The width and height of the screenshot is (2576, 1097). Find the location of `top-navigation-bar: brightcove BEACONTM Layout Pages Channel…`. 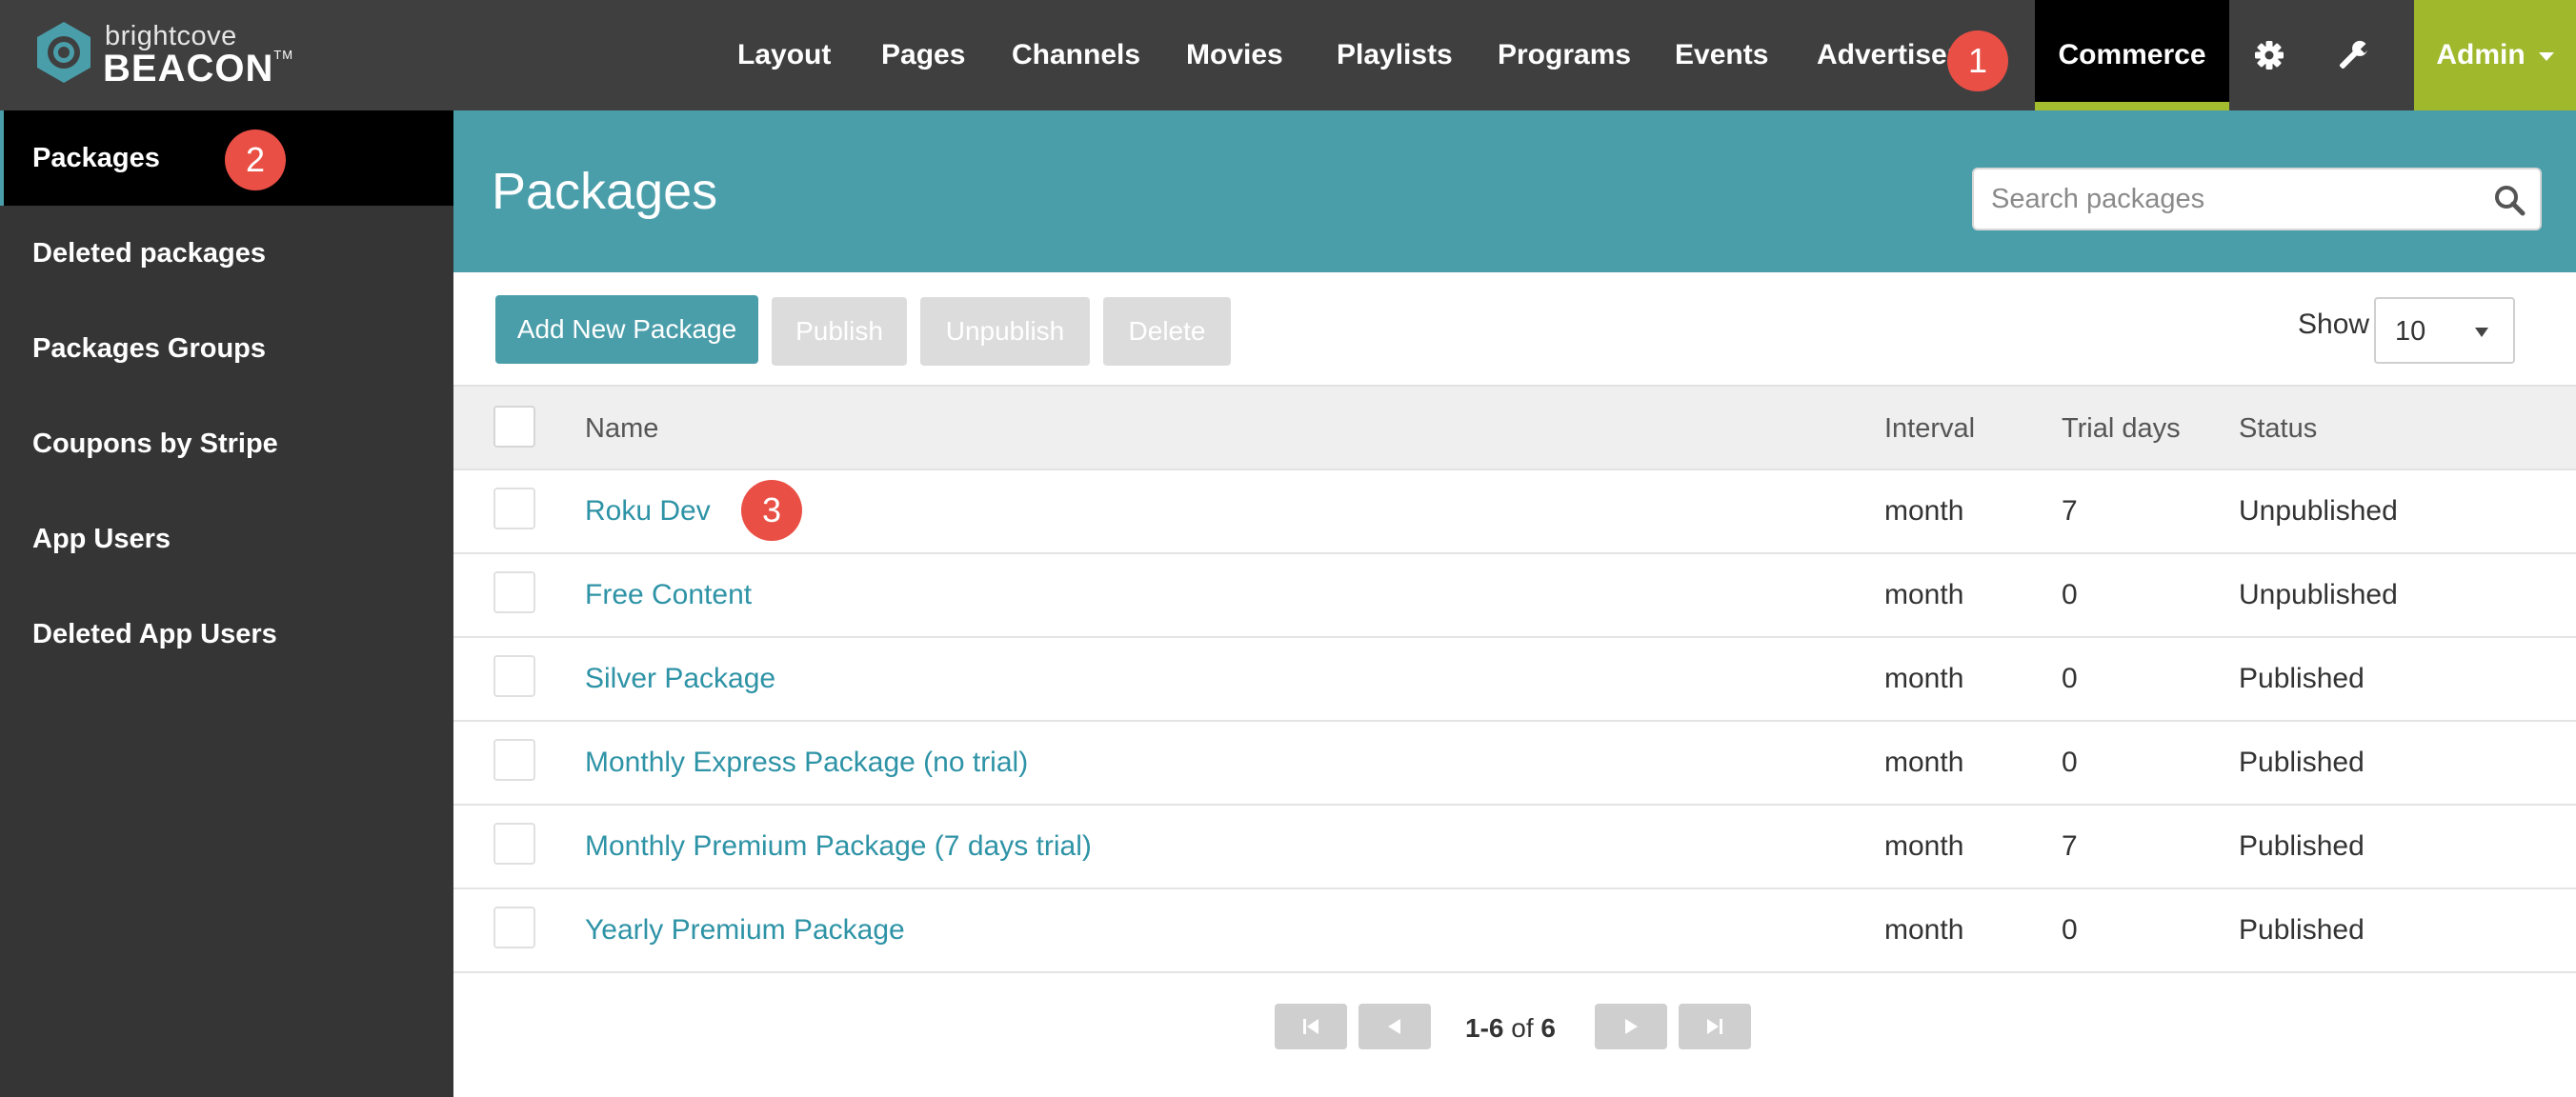

top-navigation-bar: brightcove BEACONTM Layout Pages Channel… is located at coordinates (1288, 55).